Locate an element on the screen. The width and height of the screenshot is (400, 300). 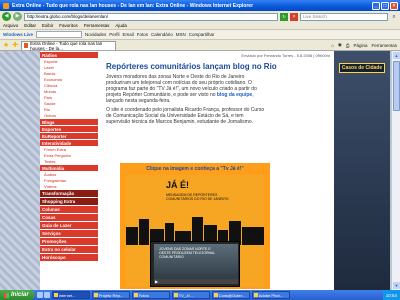
live-item: Fotos is located at coordinates (142, 34).